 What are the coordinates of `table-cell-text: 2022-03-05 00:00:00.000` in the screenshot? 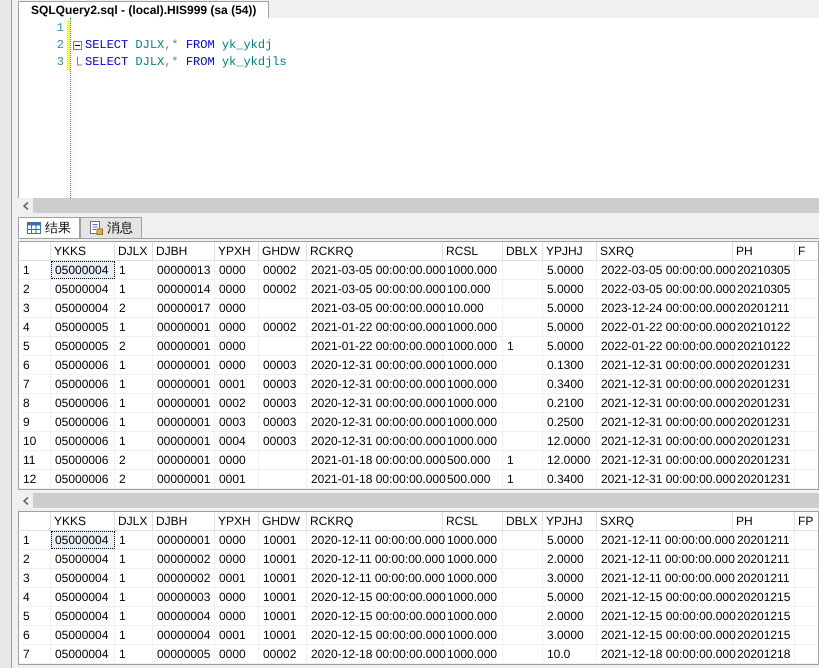 It's located at (668, 270).